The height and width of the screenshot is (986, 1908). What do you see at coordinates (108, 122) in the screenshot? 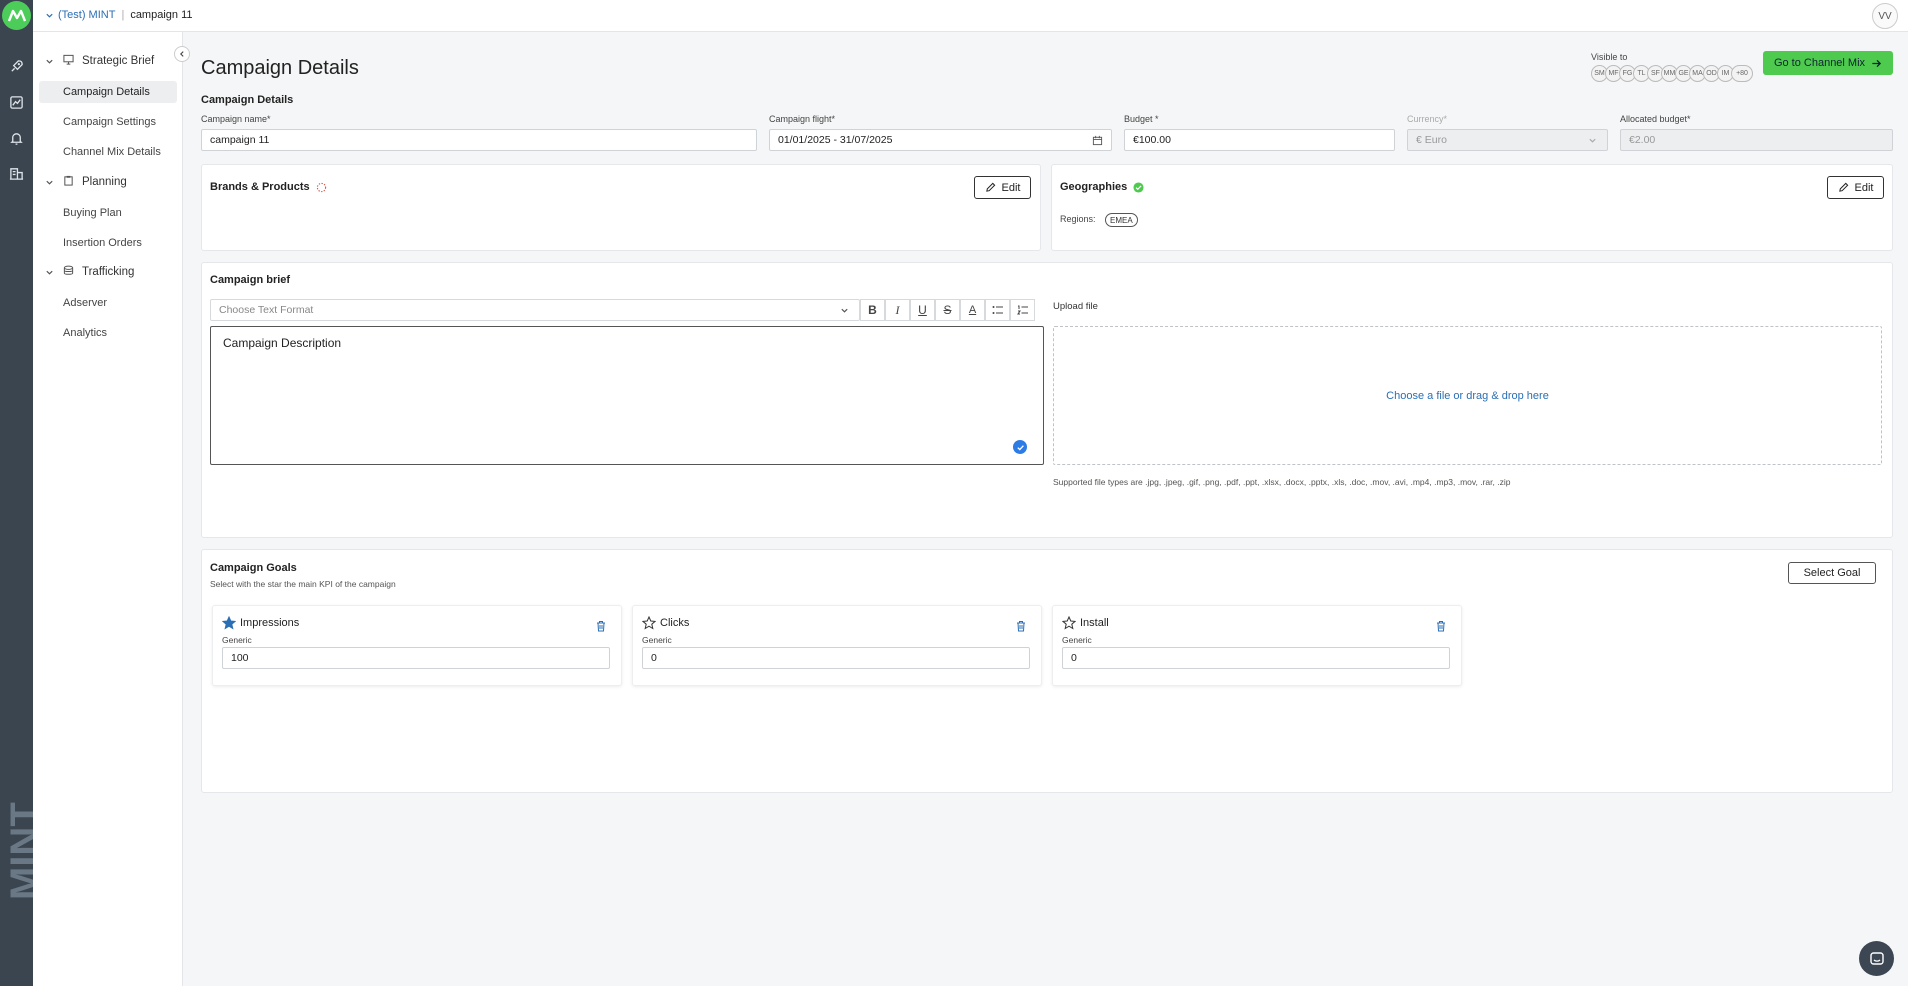
I see `sidebar-item-campaign-settings: Campaign Settings` at bounding box center [108, 122].